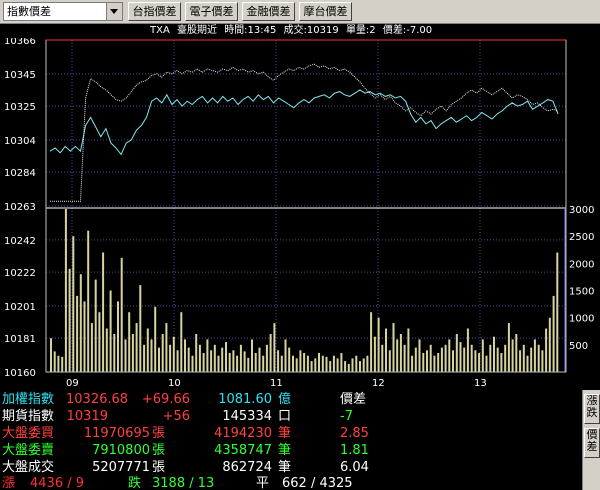 Image resolution: width=600 pixels, height=490 pixels. I want to click on bid-lots: 11970695, so click(116, 433).